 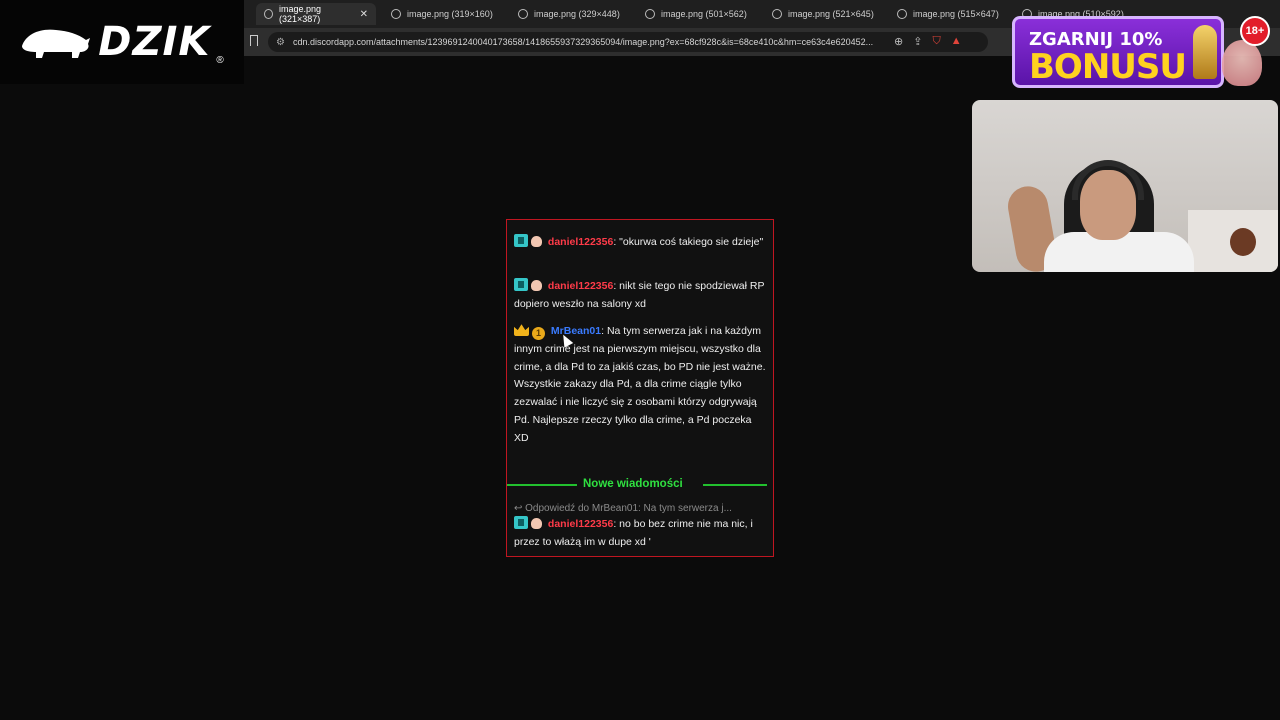 What do you see at coordinates (704, 14) in the screenshot?
I see `tab-label: image.png (501×562)` at bounding box center [704, 14].